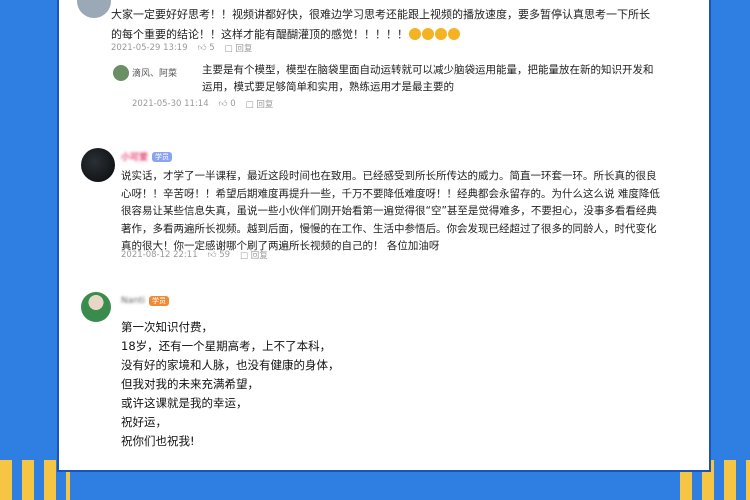 This screenshot has height=500, width=750. What do you see at coordinates (226, 346) in the screenshot?
I see `comment-line: 18岁，还有一个星期高考，上不了本科，` at bounding box center [226, 346].